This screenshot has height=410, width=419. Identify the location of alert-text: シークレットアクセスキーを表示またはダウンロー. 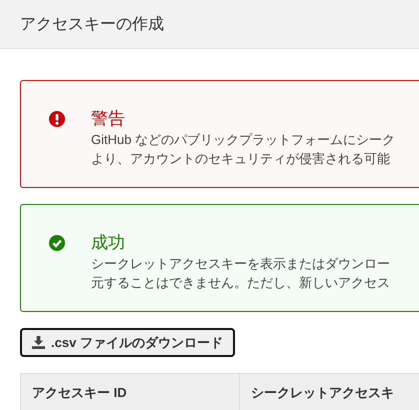
(240, 264).